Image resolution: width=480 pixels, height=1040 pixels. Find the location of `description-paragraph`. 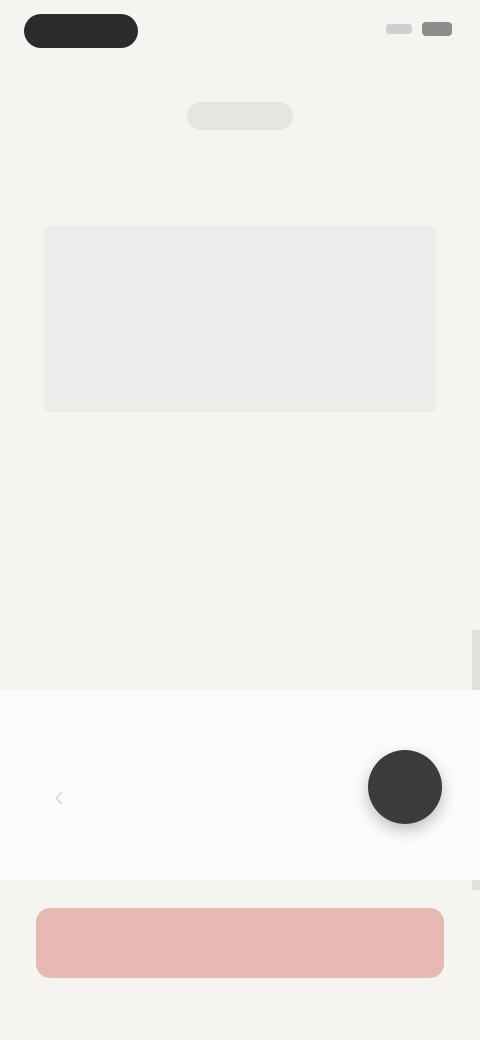

description-paragraph is located at coordinates (240, 319).